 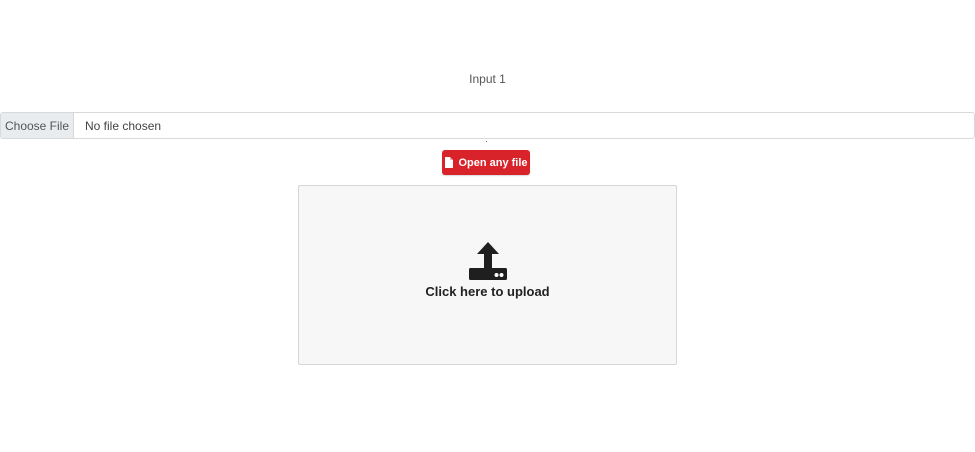 What do you see at coordinates (487, 79) in the screenshot?
I see `input-label: Input 1` at bounding box center [487, 79].